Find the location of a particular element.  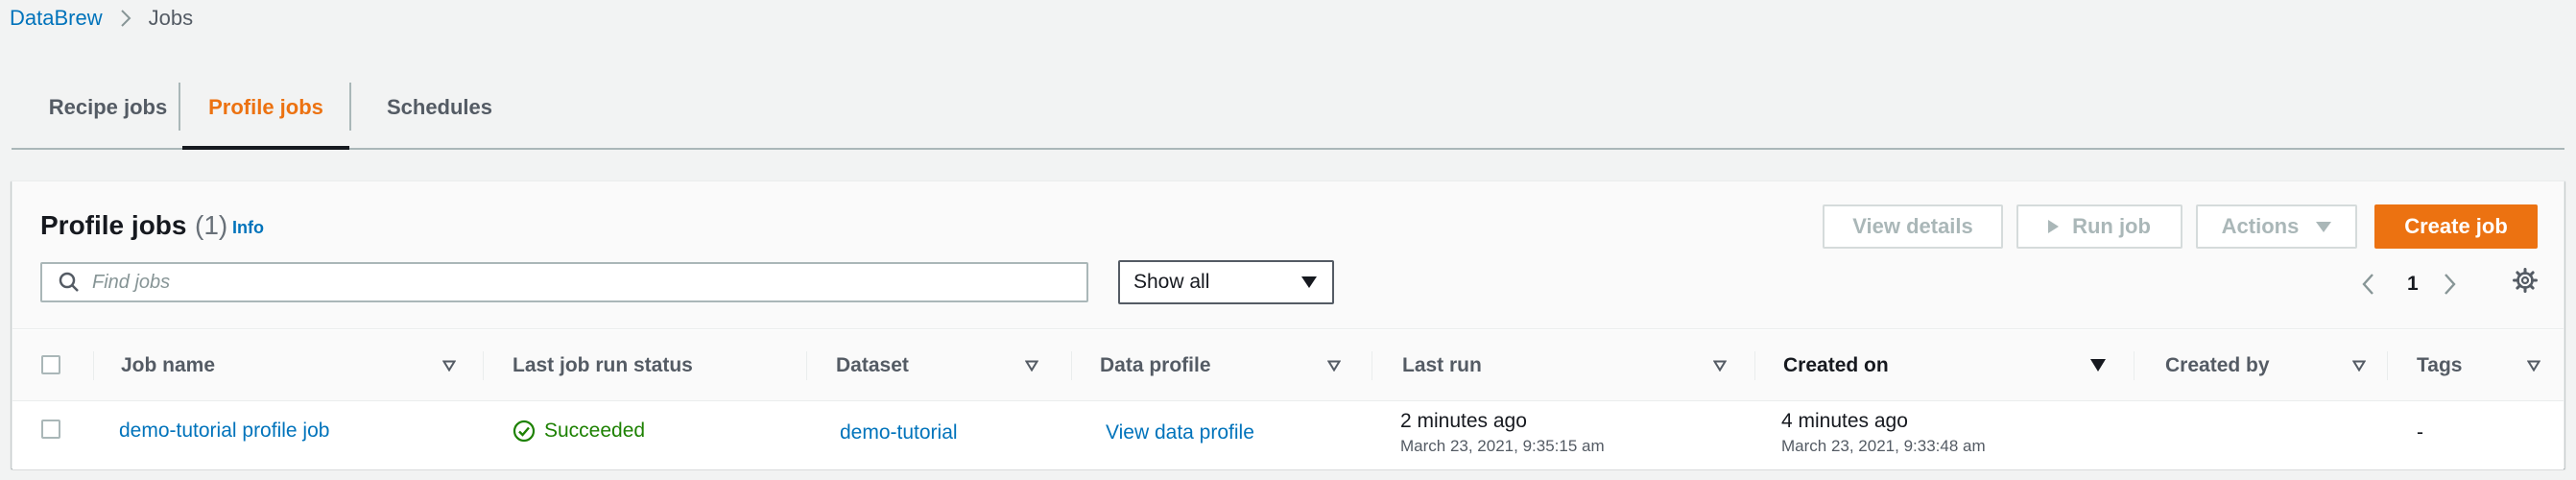

actions-dropdown-button: Actions is located at coordinates (2276, 227).